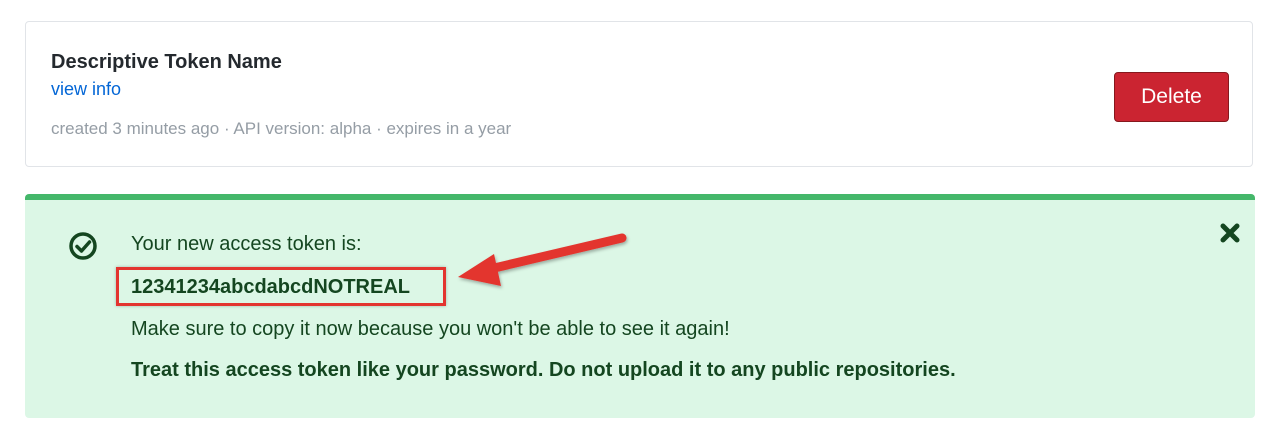 This screenshot has height=447, width=1279. Describe the element at coordinates (1230, 233) in the screenshot. I see `close-icon` at that location.